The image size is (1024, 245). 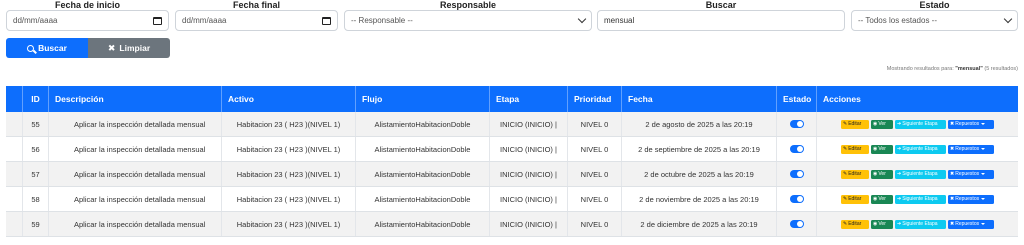 What do you see at coordinates (111, 47) in the screenshot?
I see `close-icon: ✖` at bounding box center [111, 47].